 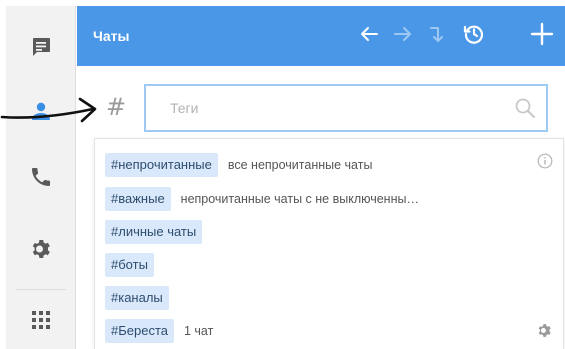 I want to click on header-bar: Чаты, so click(x=321, y=36).